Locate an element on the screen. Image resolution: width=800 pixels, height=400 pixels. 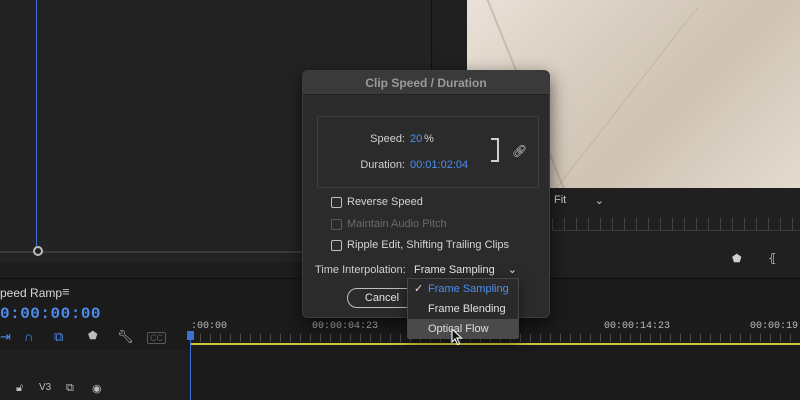
timeline-playhead-line is located at coordinates (190, 365).